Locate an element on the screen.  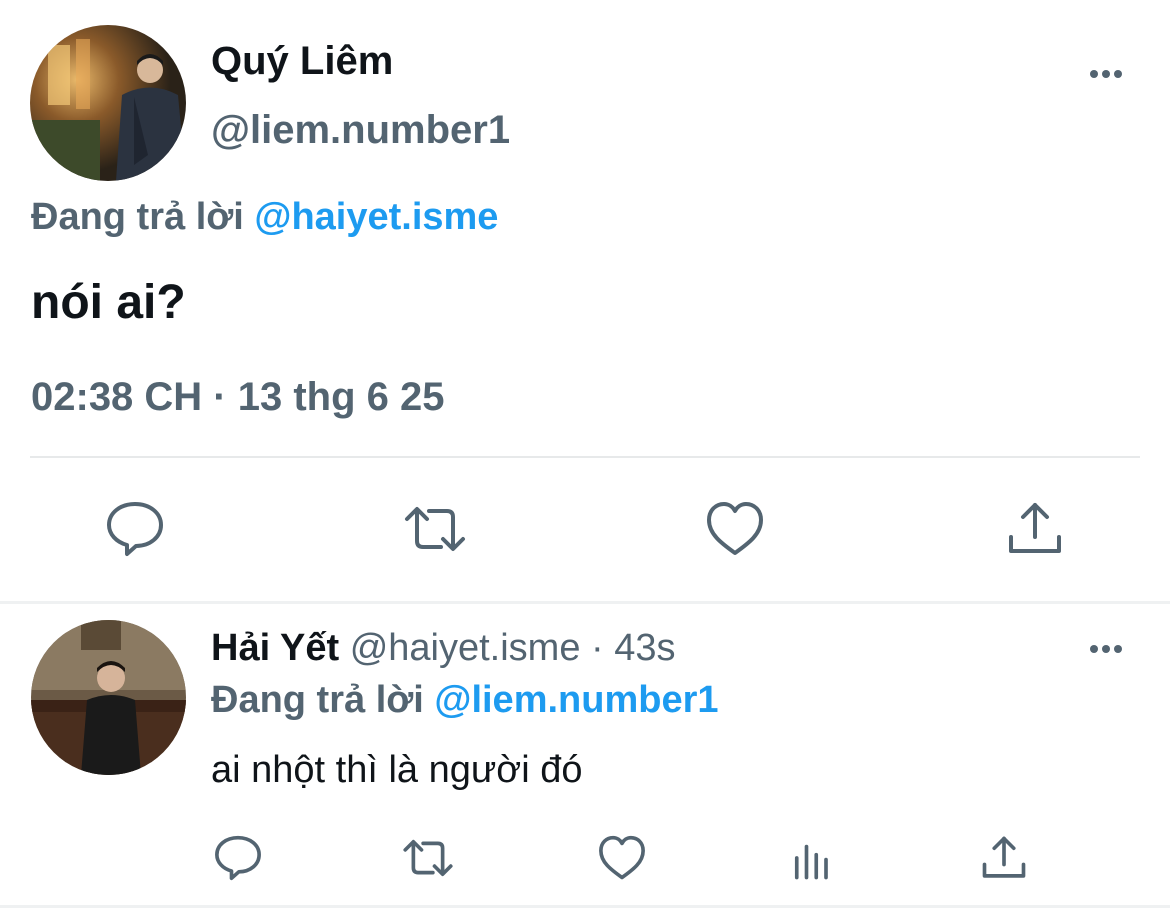
replying-to-line: Đang trả lời @liem.number1 is located at coordinates (465, 700).